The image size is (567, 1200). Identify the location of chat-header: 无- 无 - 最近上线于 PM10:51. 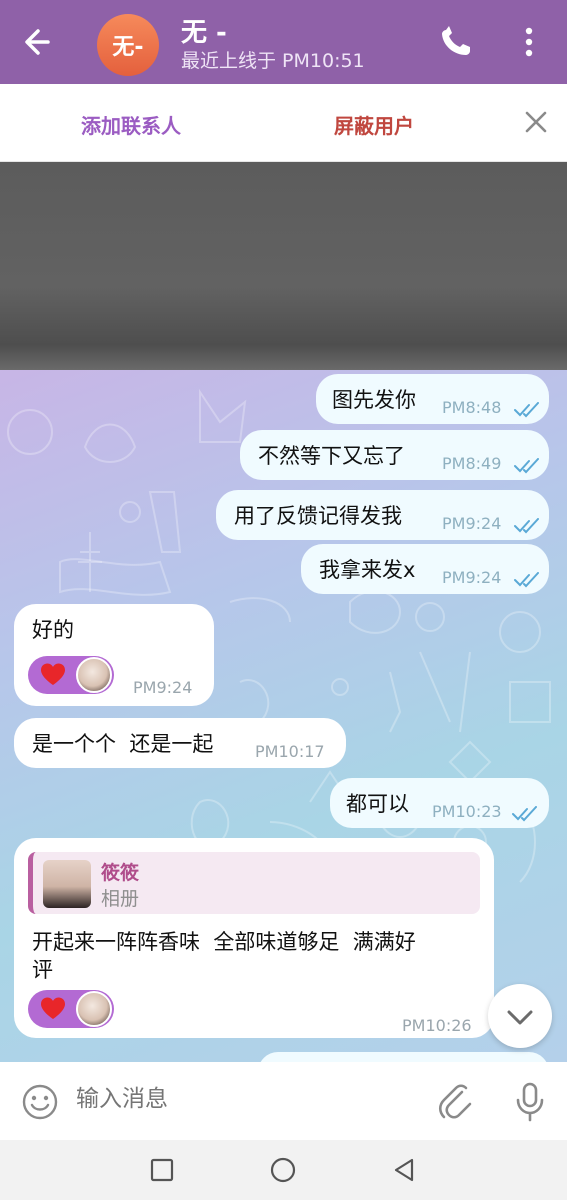
(283, 42).